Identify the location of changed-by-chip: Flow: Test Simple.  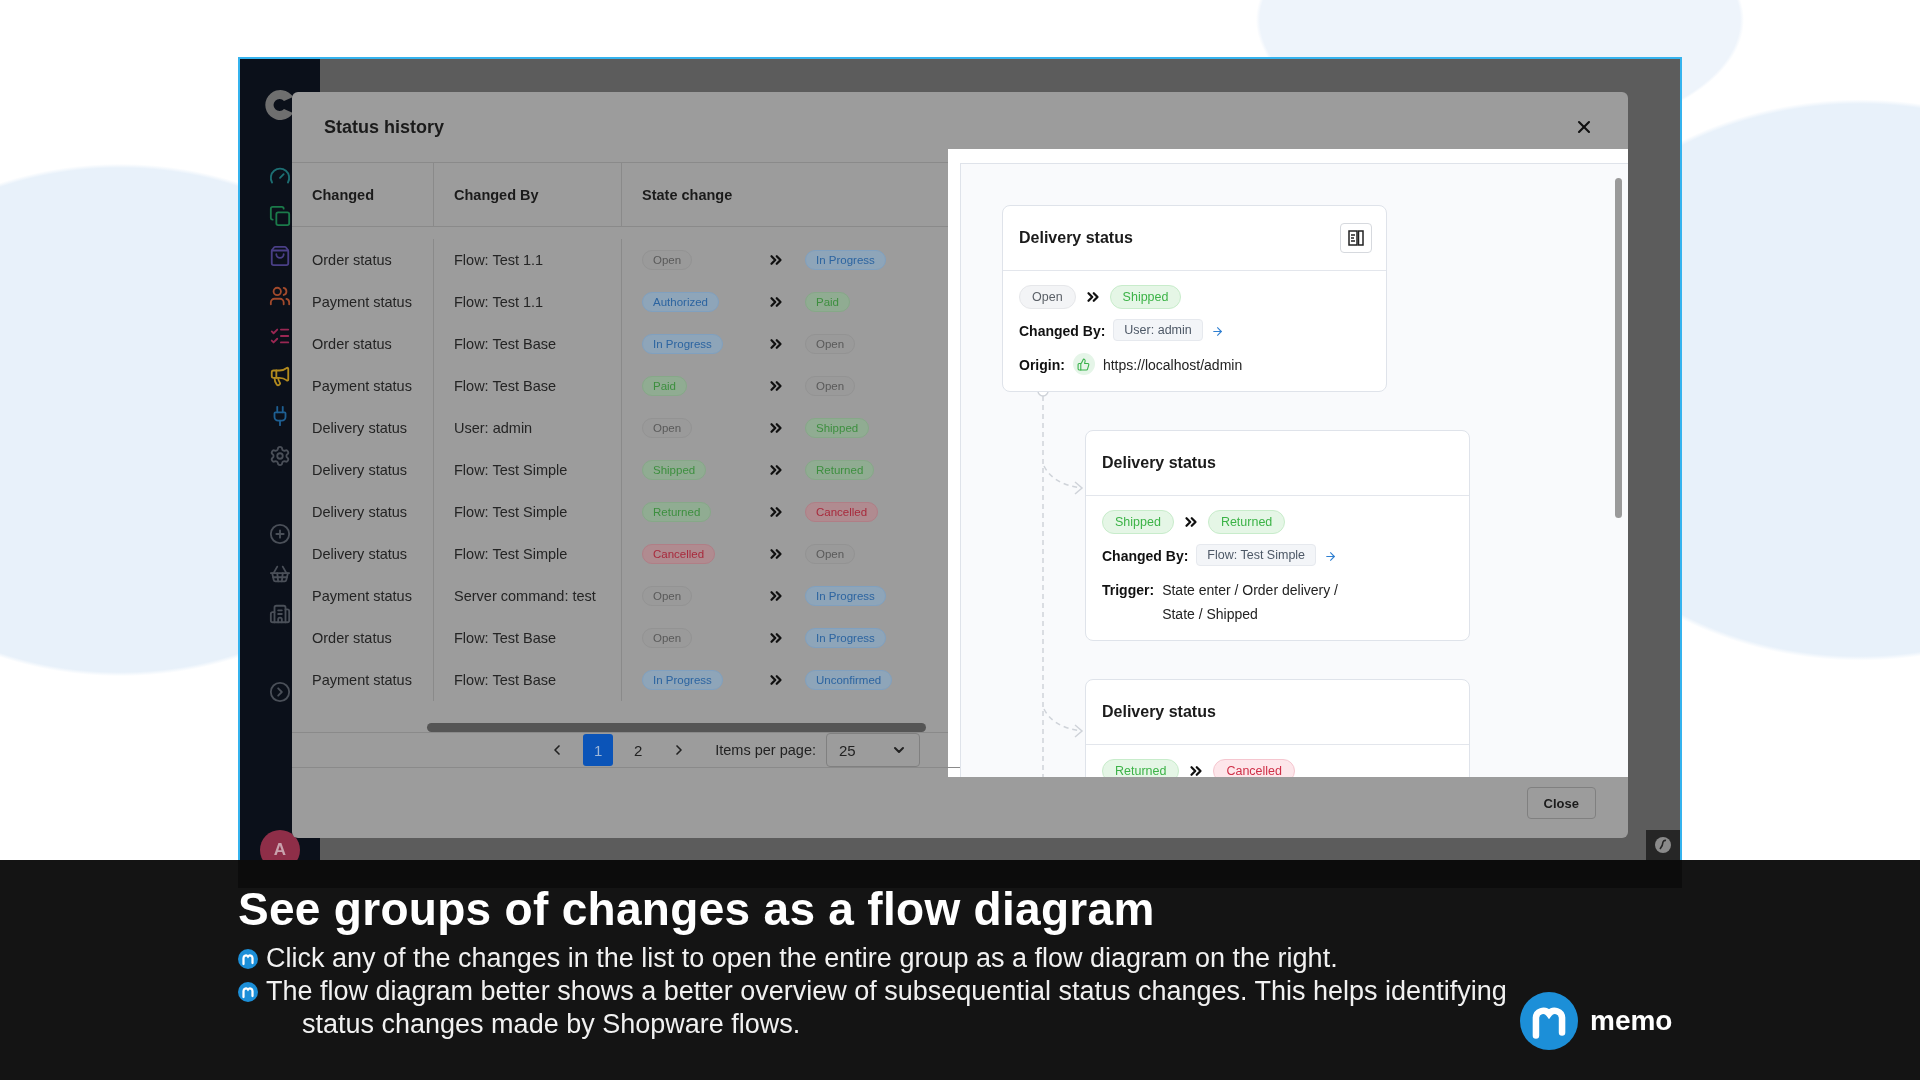
(1256, 555).